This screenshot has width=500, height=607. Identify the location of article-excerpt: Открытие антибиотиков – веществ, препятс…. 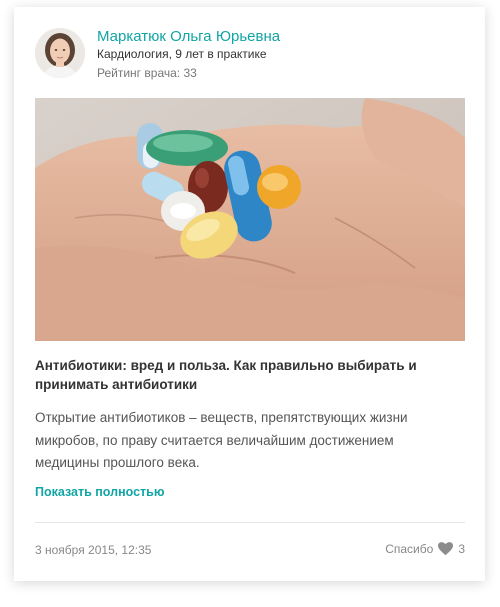
(221, 440).